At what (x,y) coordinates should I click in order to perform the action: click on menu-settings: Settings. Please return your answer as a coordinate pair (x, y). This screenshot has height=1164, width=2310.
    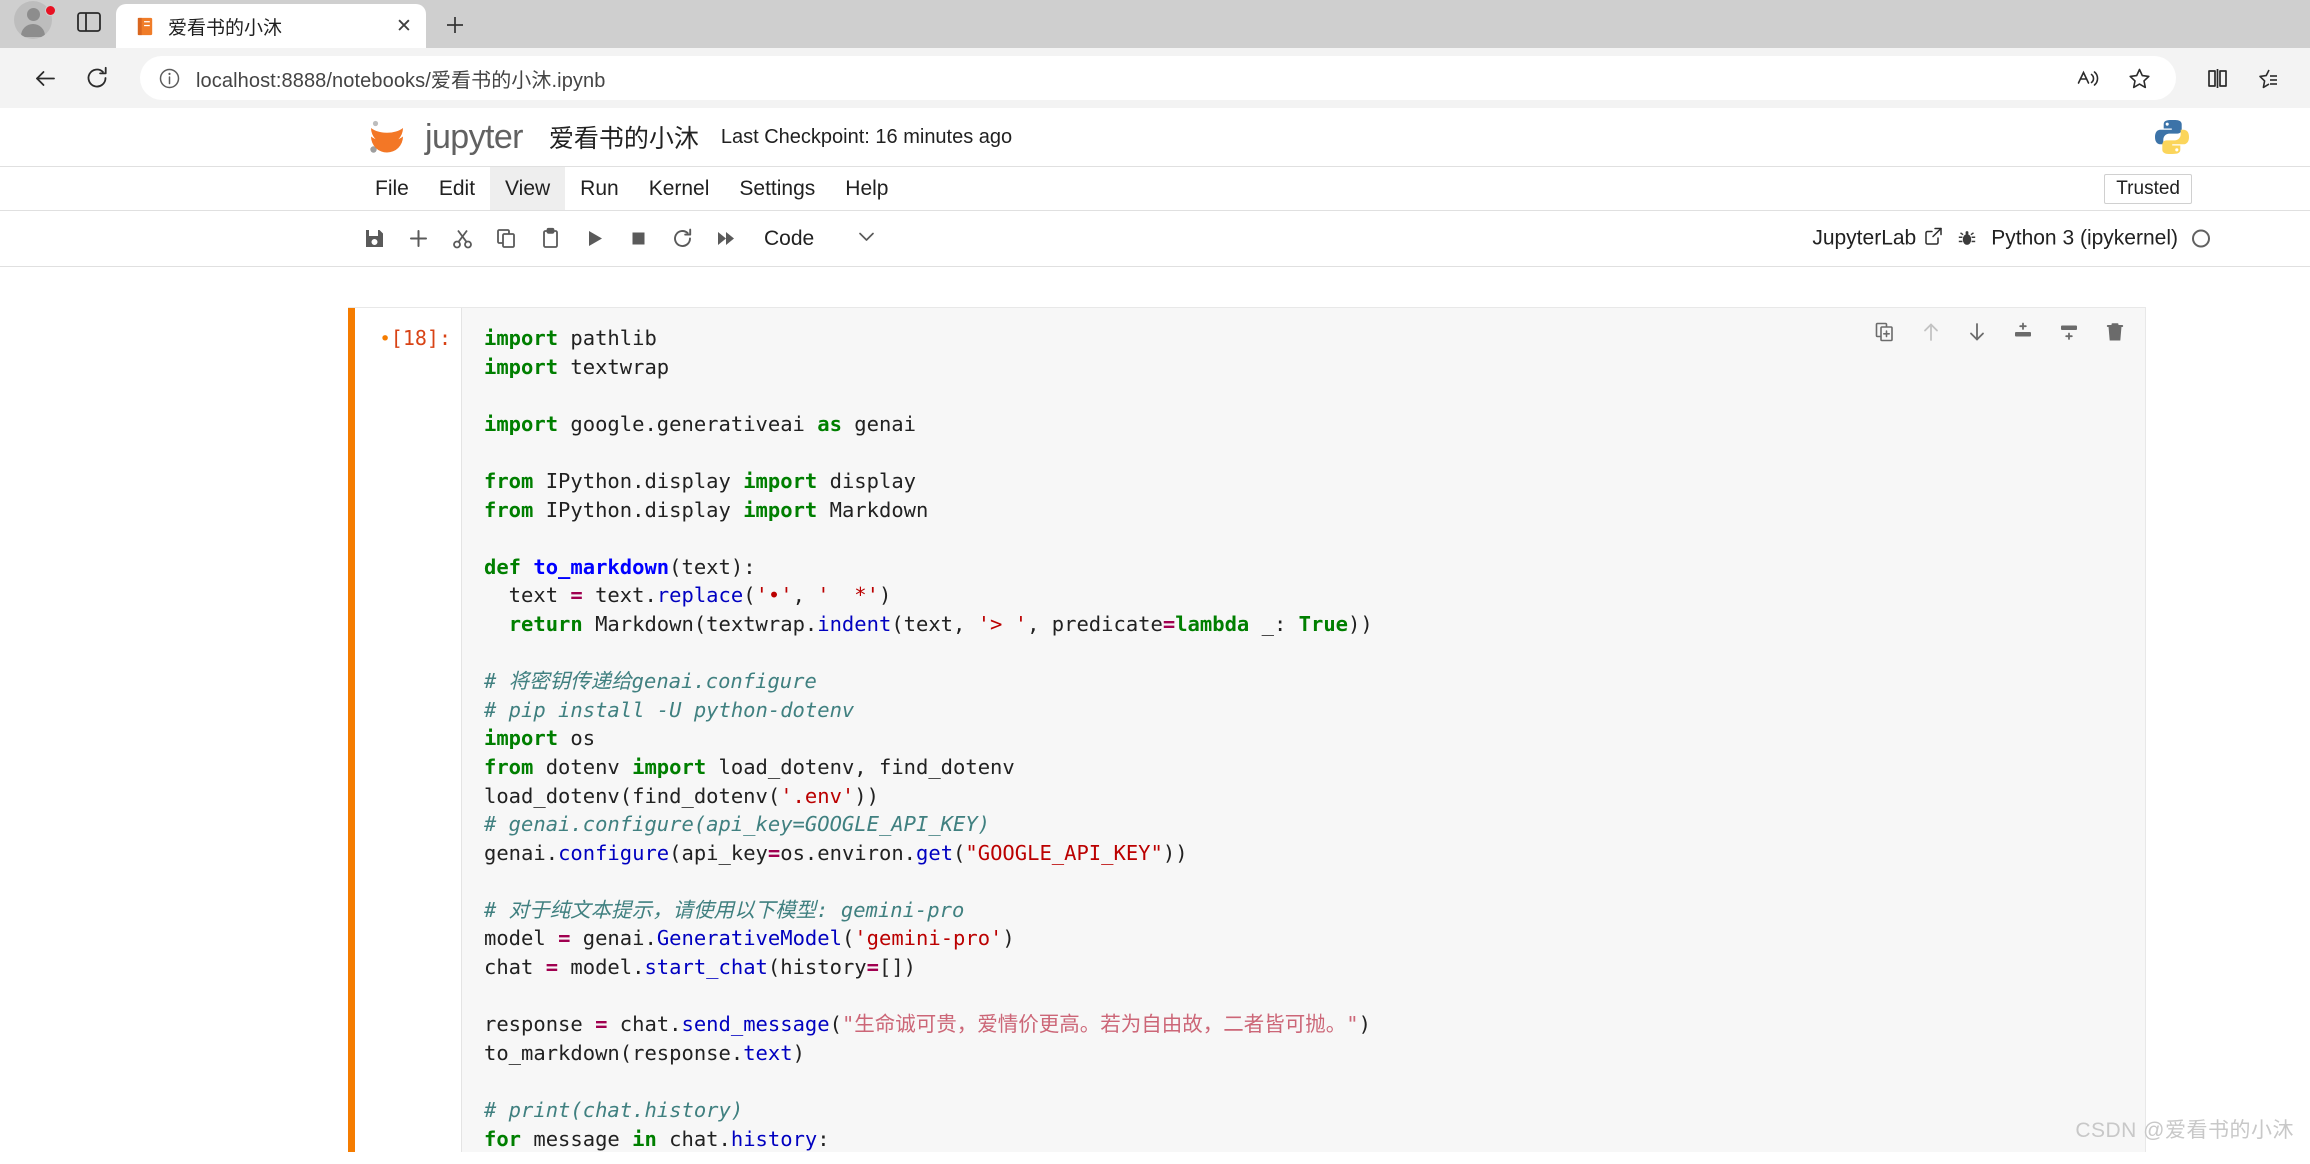
    Looking at the image, I should click on (777, 188).